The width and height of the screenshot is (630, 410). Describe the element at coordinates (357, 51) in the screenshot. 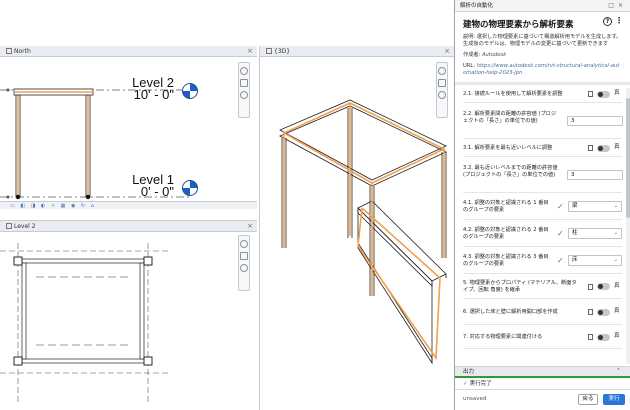

I see `view-tab-3d: {3D} ×` at that location.